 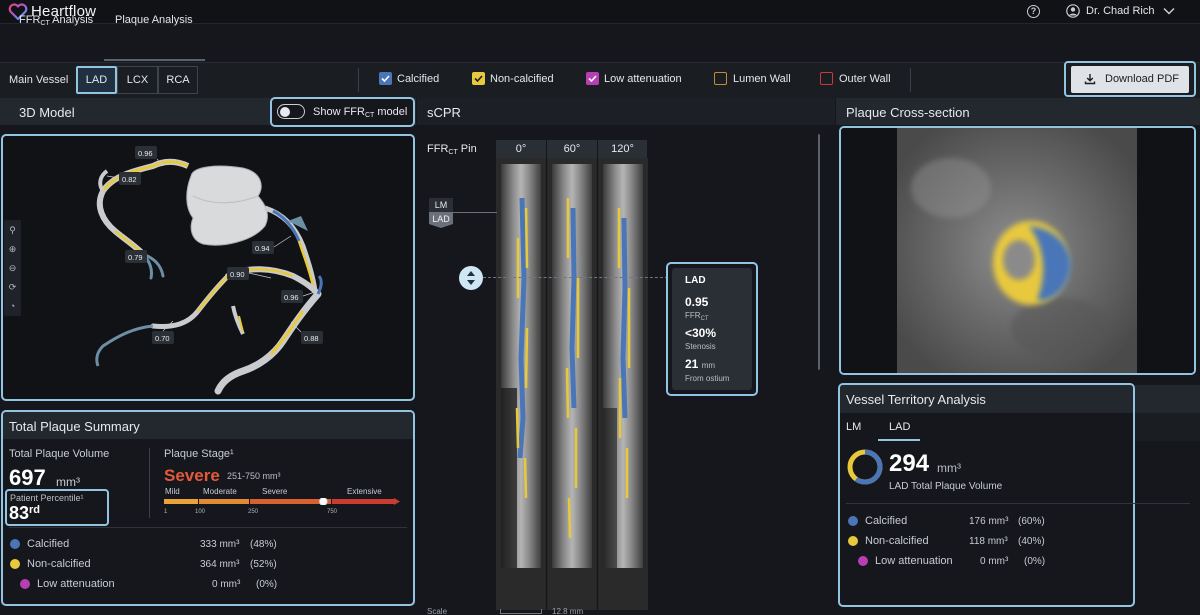 What do you see at coordinates (332, 512) in the screenshot?
I see `stage-tick-label: 750` at bounding box center [332, 512].